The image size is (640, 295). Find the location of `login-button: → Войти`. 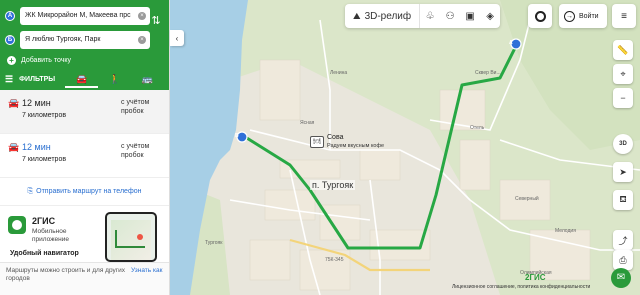

login-button: → Войти is located at coordinates (583, 16).